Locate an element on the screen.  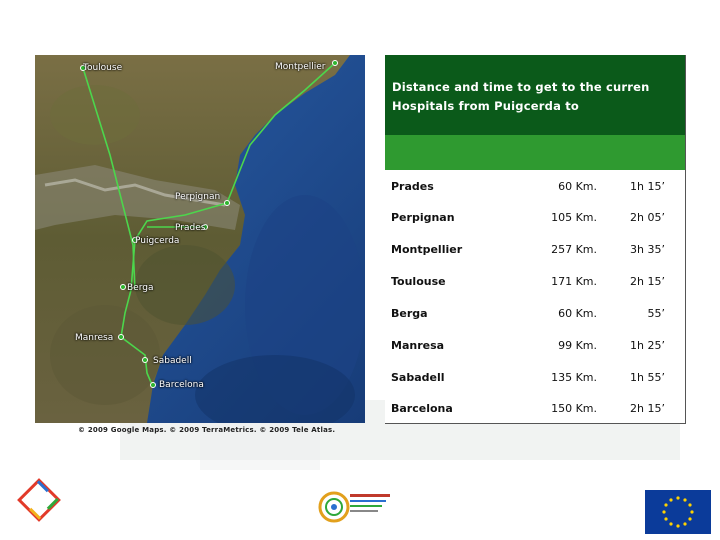
eu-flag-icon is located at coordinates (678, 512).